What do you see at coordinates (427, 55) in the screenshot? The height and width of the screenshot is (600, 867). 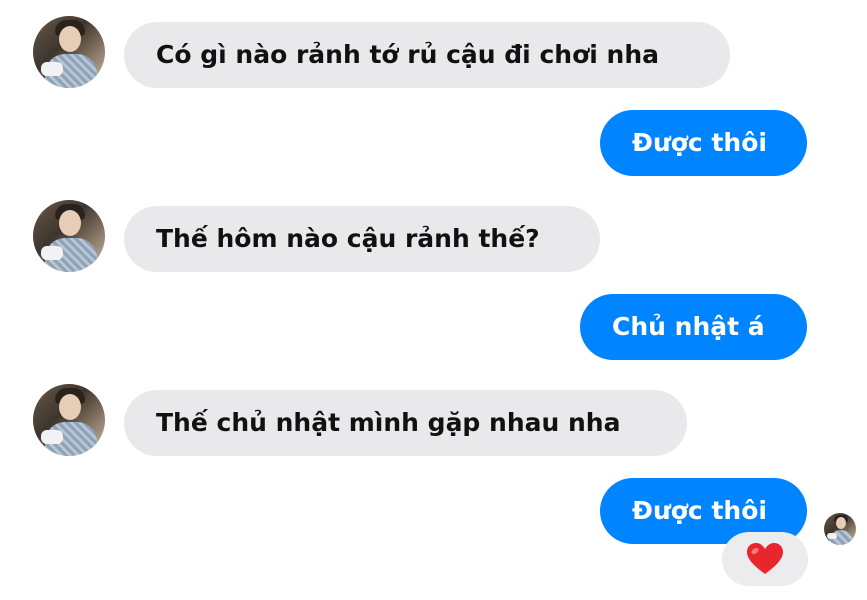 I see `incoming-message: Có gì nào rảnh tớ rủ cậu đi chơi nha` at bounding box center [427, 55].